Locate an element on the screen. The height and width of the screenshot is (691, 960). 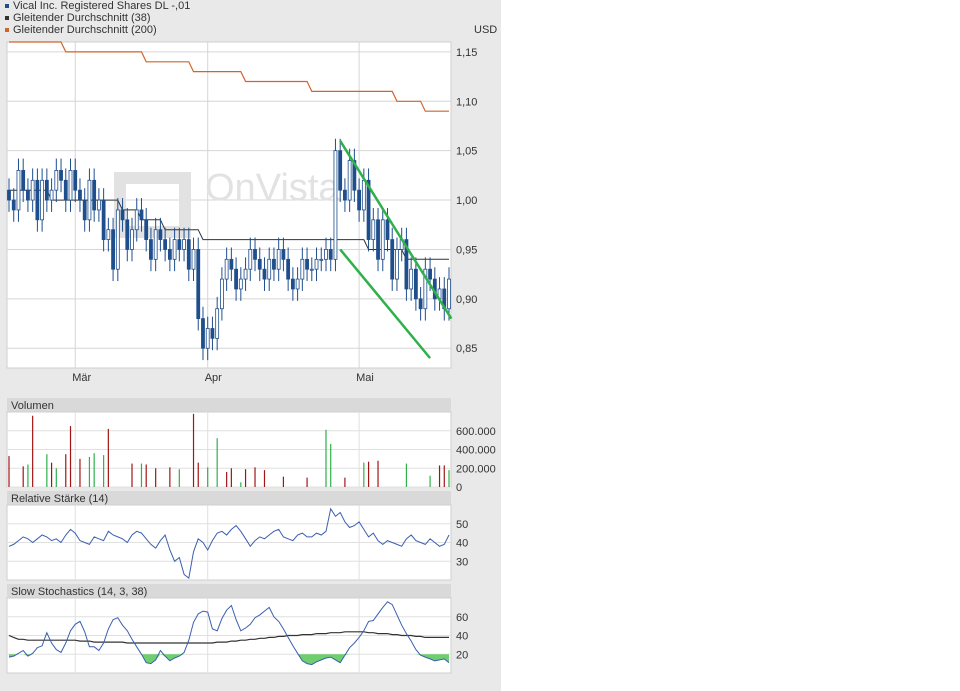
volume-header is located at coordinates (229, 405).